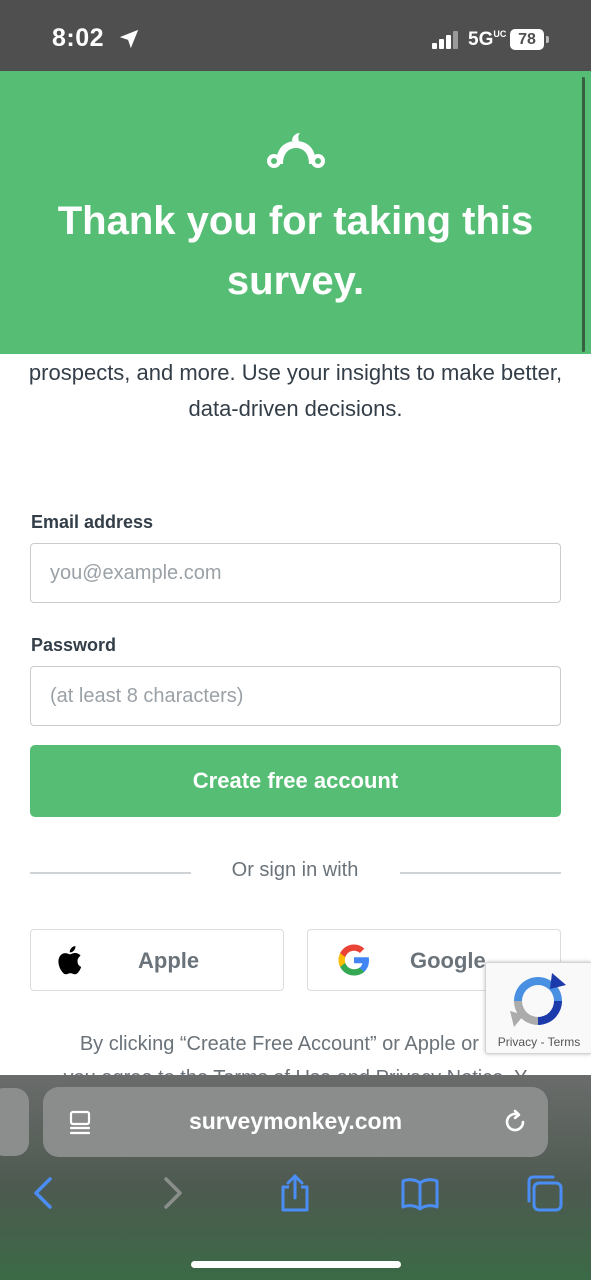 This screenshot has height=1280, width=591. What do you see at coordinates (92, 522) in the screenshot?
I see `email-label: Email address` at bounding box center [92, 522].